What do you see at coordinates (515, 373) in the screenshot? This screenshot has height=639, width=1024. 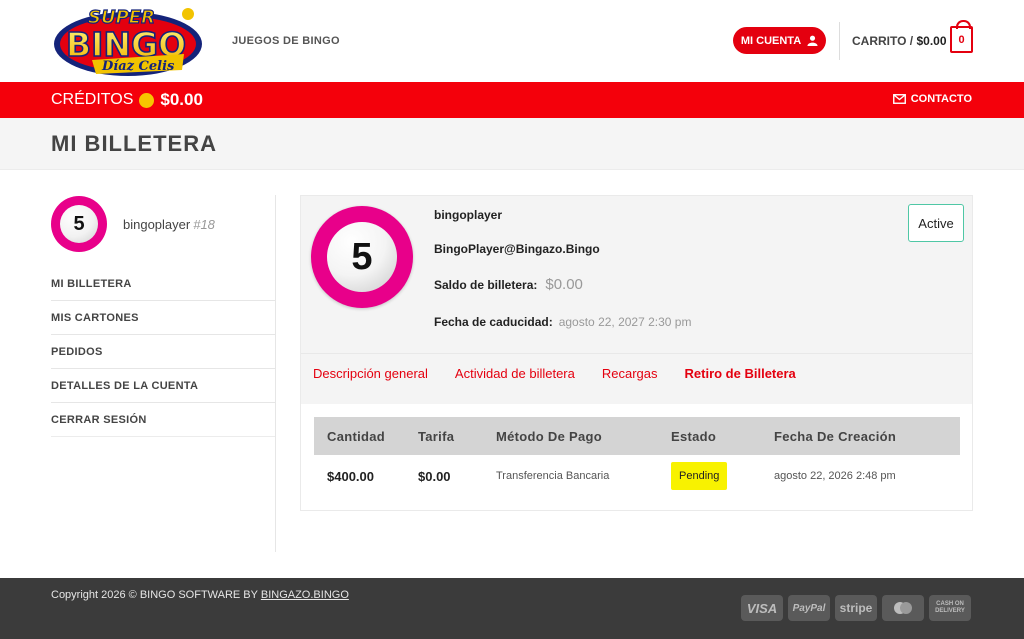 I see `tab-wallet-activity: Actividad de billetera` at bounding box center [515, 373].